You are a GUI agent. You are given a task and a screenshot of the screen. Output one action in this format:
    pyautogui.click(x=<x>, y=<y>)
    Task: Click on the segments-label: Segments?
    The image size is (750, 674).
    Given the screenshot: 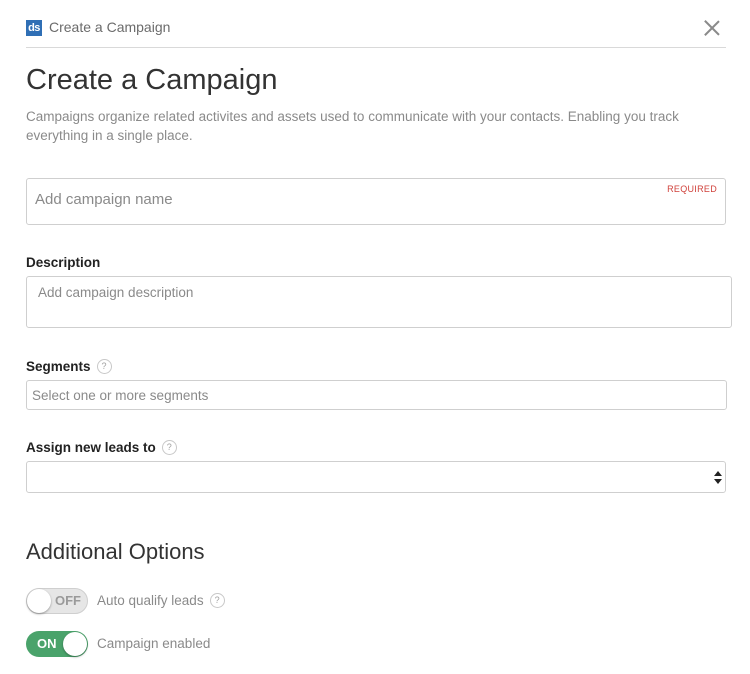 What is the action you would take?
    pyautogui.click(x=69, y=366)
    